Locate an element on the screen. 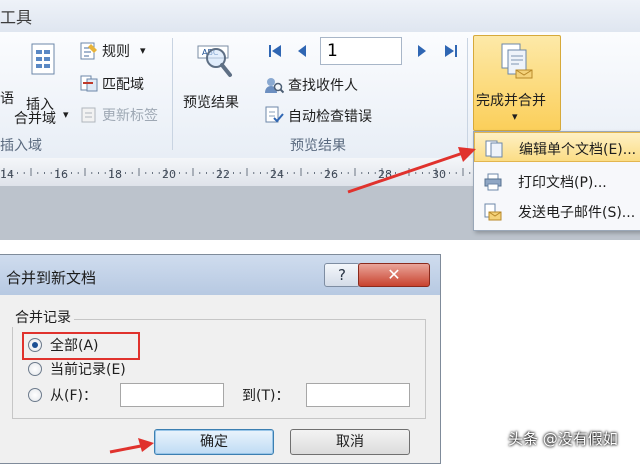  watermark-text: 头条 @没有假如 is located at coordinates (563, 439).